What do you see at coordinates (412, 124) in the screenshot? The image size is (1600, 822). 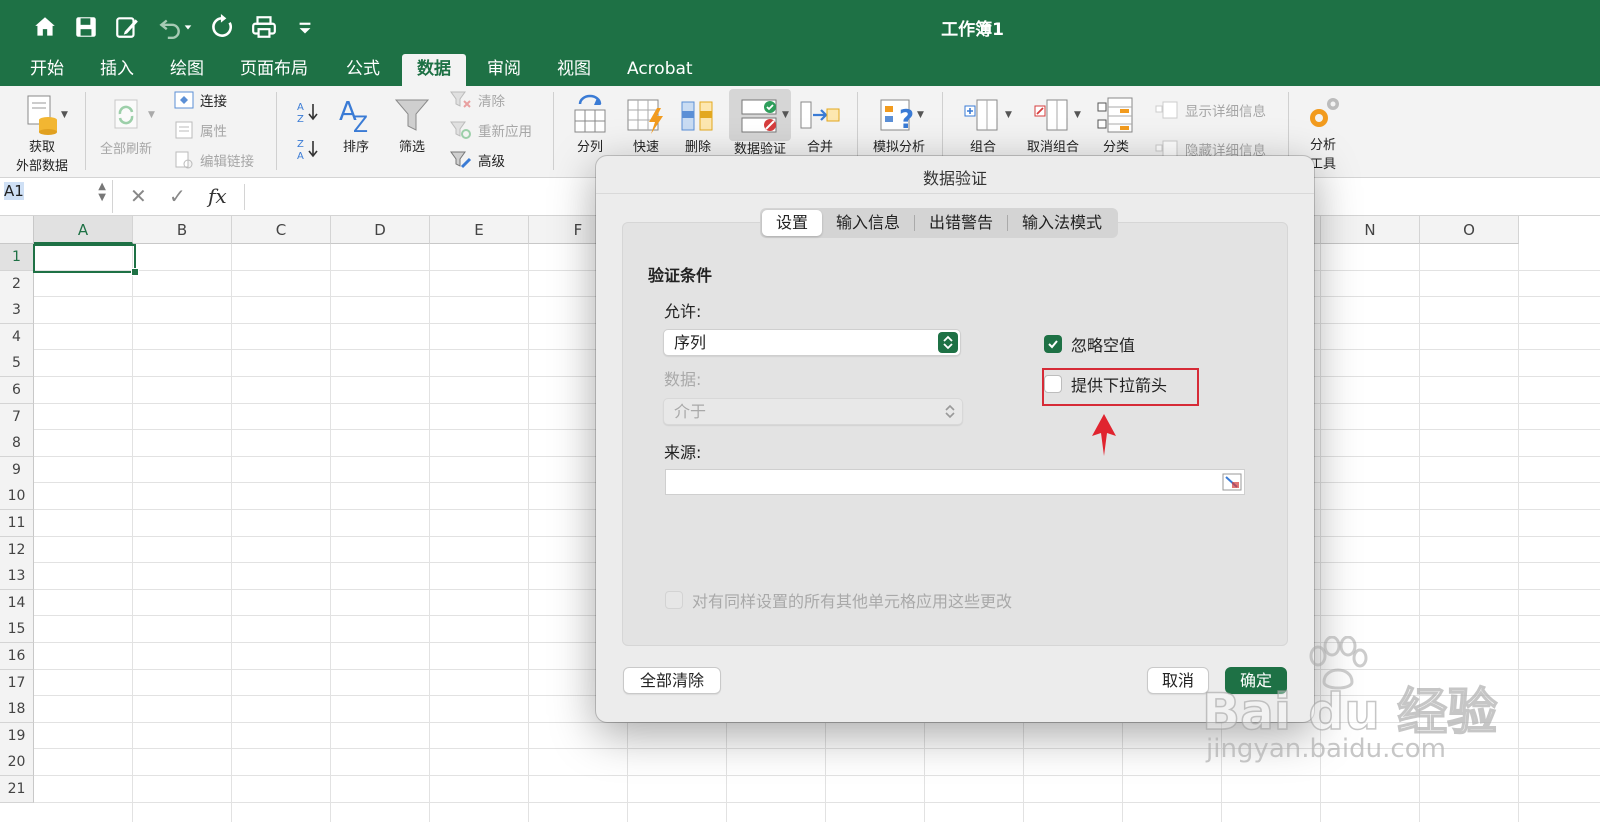 I see `filter-button: 筛选` at bounding box center [412, 124].